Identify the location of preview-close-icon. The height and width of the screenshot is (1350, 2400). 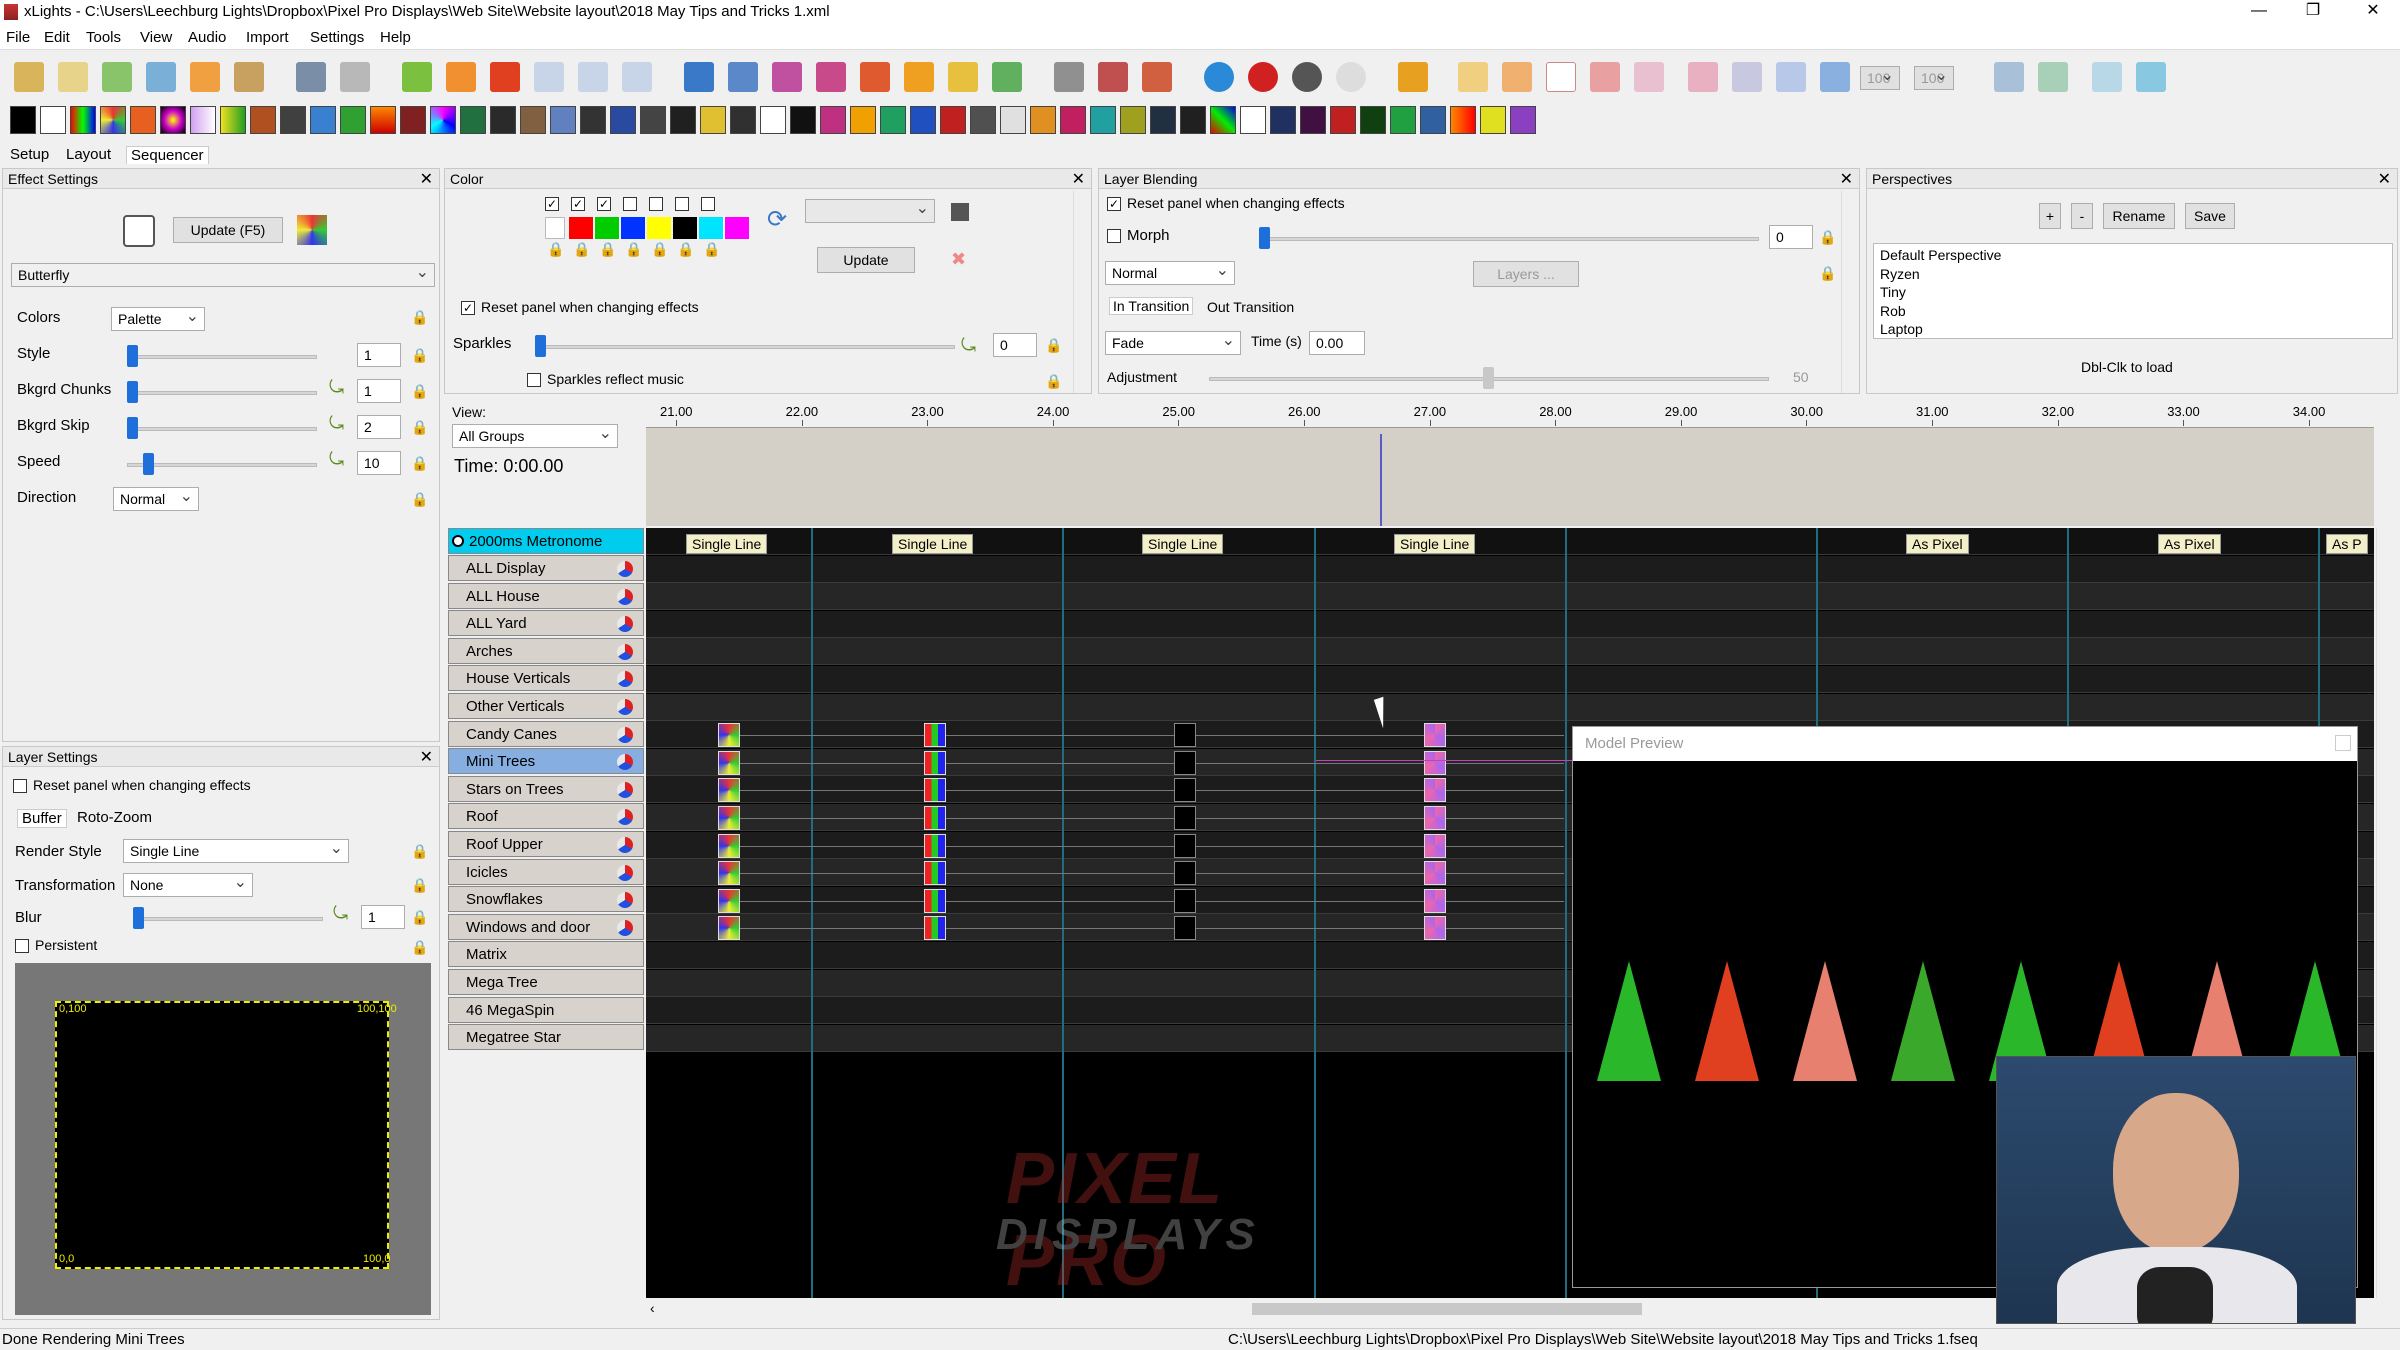
(2343, 743).